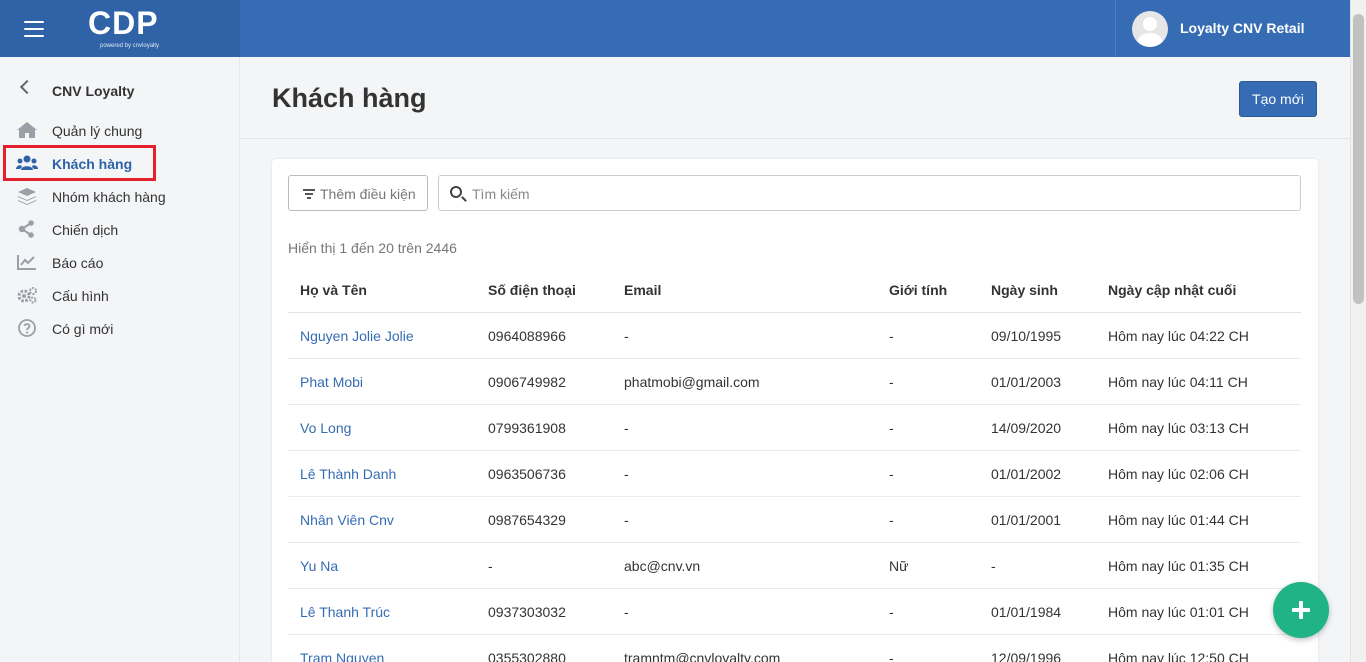 This screenshot has width=1366, height=662. I want to click on cell-email: abc@cnv.vn, so click(662, 566).